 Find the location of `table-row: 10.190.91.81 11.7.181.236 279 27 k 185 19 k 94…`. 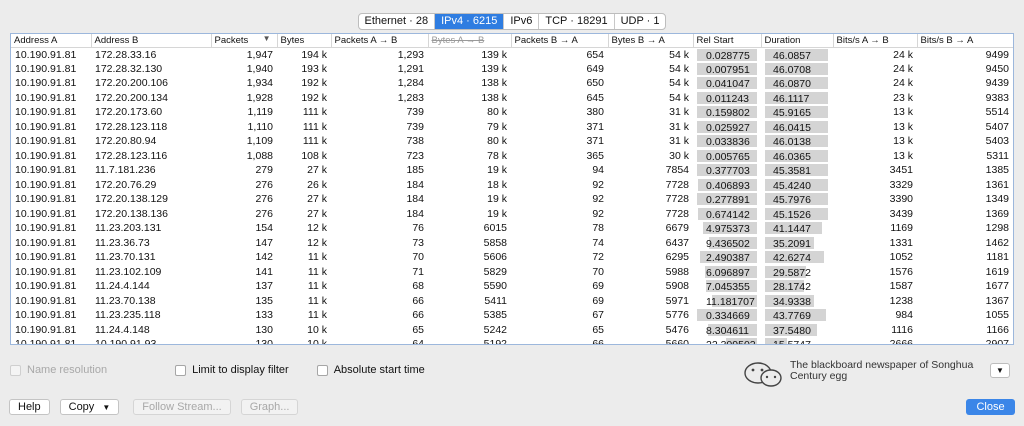

table-row: 10.190.91.81 11.7.181.236 279 27 k 185 19 k 94… is located at coordinates (512, 170).